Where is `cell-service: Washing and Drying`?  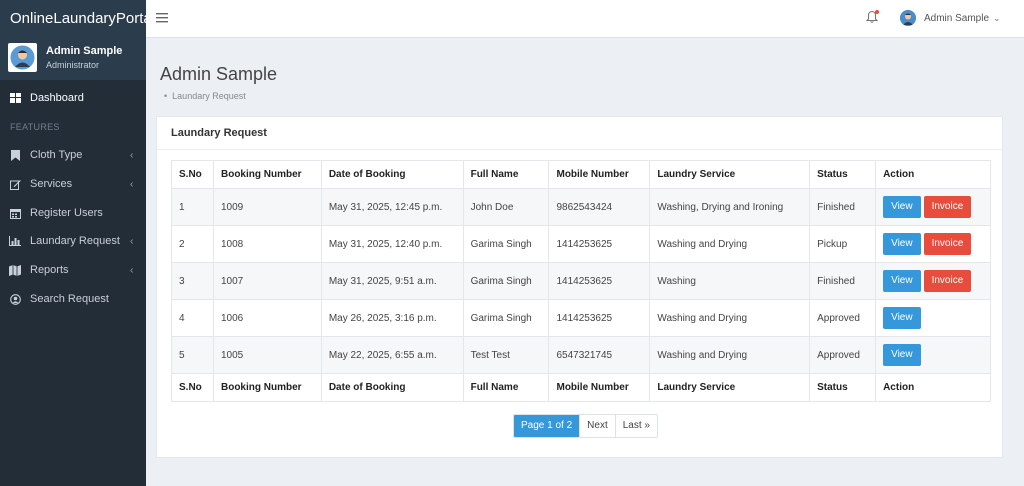 cell-service: Washing and Drying is located at coordinates (730, 318).